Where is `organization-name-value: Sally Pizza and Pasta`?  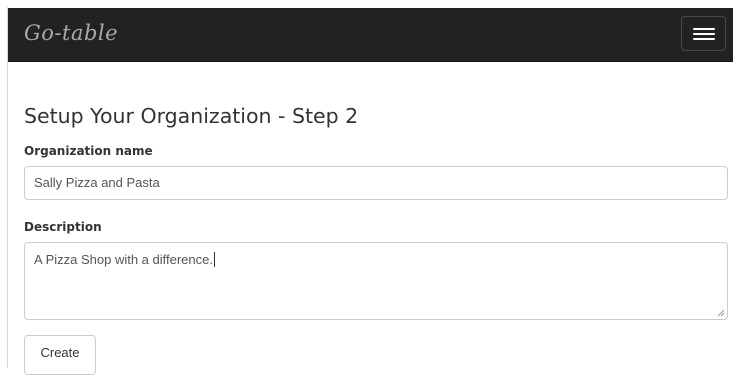
organization-name-value: Sally Pizza and Pasta is located at coordinates (97, 182).